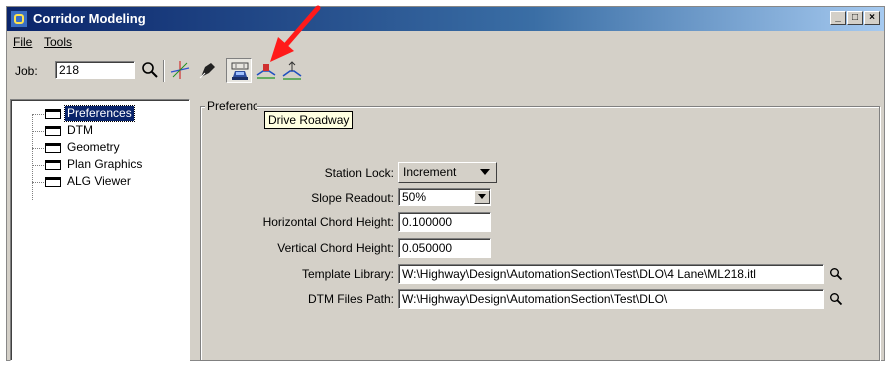 Image resolution: width=891 pixels, height=365 pixels. Describe the element at coordinates (231, 106) in the screenshot. I see `preferences-group-title: Preferences` at that location.